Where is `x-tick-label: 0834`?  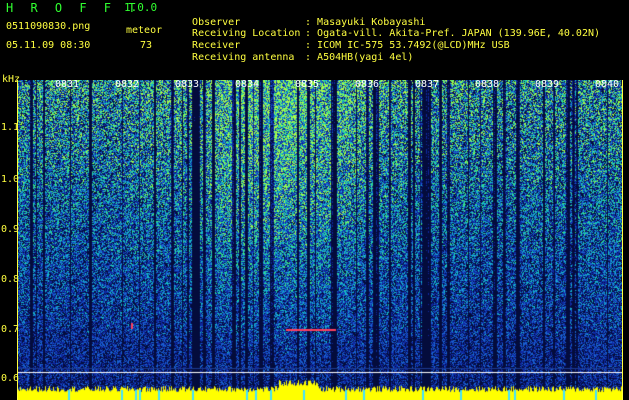
x-tick-label: 0834 is located at coordinates (247, 84).